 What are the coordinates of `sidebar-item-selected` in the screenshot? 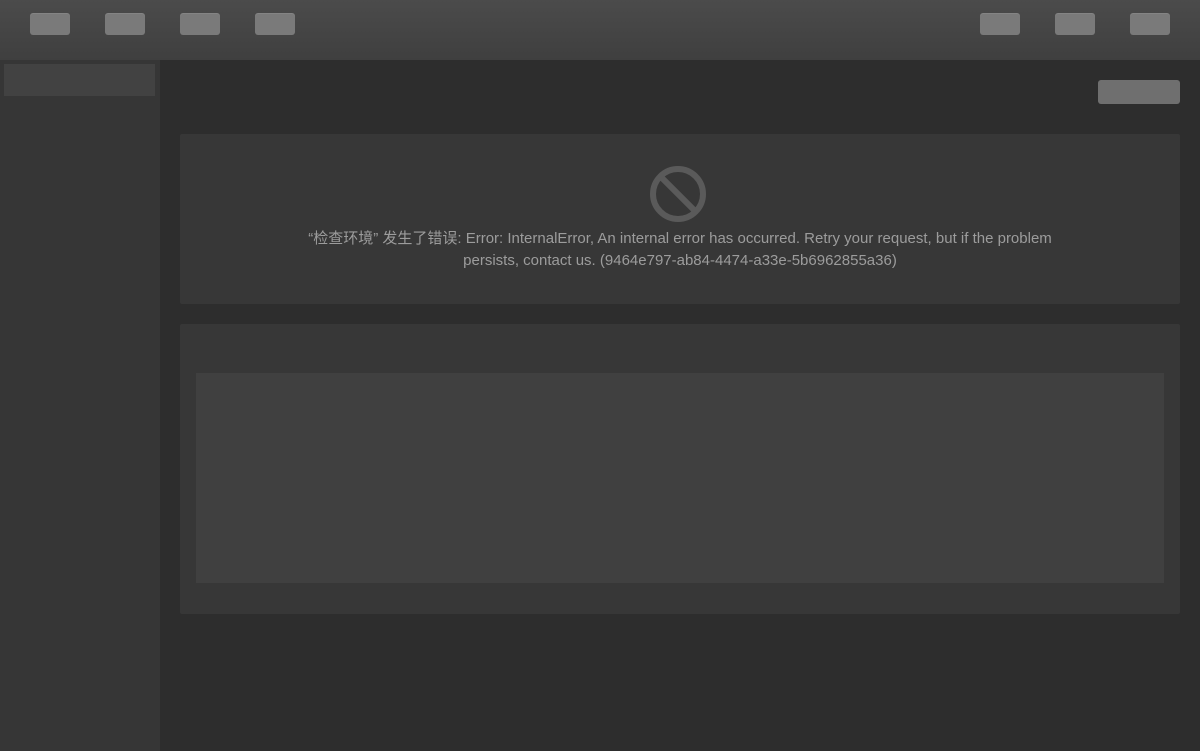 It's located at (79, 80).